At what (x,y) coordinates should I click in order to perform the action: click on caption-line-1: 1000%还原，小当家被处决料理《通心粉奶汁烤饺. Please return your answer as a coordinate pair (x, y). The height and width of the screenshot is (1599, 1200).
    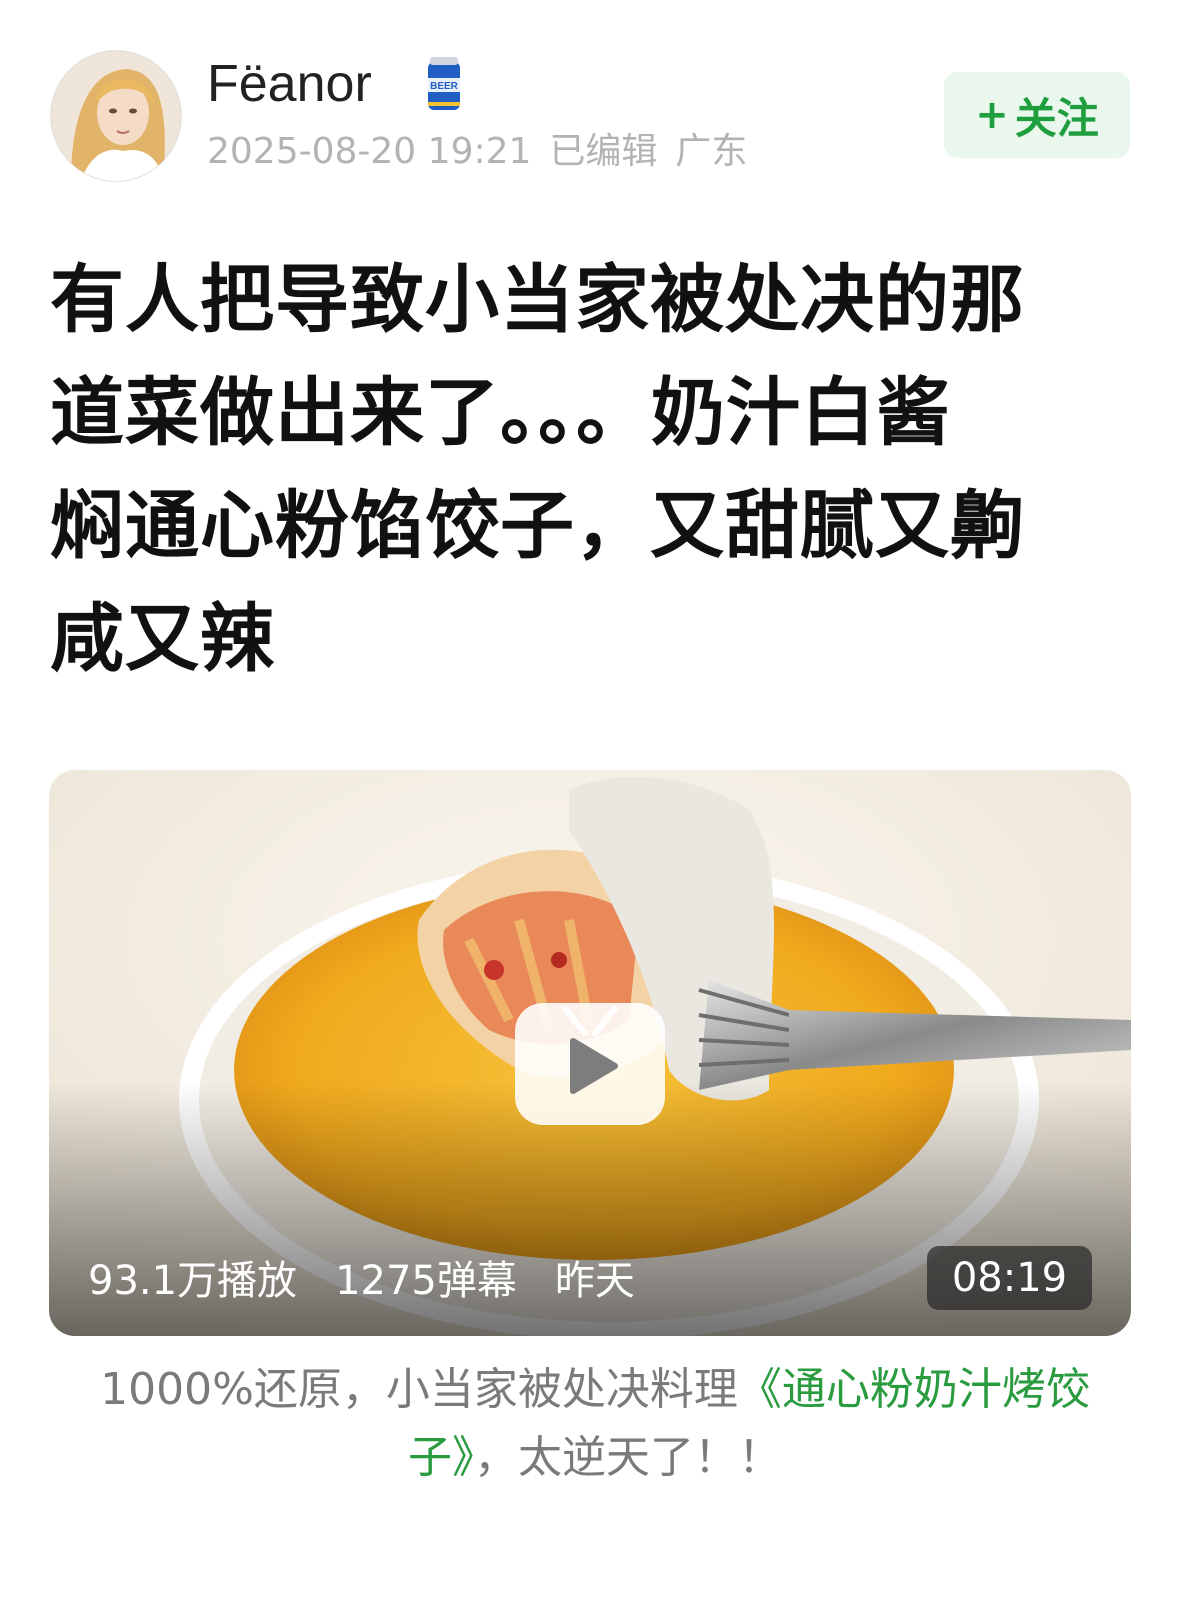
    Looking at the image, I should click on (595, 1390).